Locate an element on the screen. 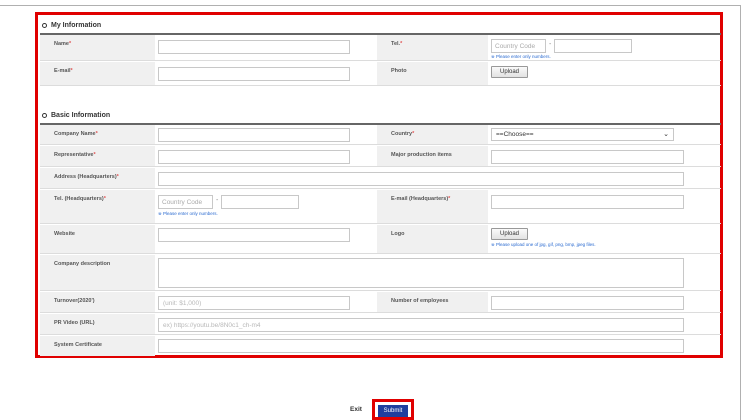 The width and height of the screenshot is (741, 420). form-row-representative-items: Representative* Major production items is located at coordinates (380, 156).